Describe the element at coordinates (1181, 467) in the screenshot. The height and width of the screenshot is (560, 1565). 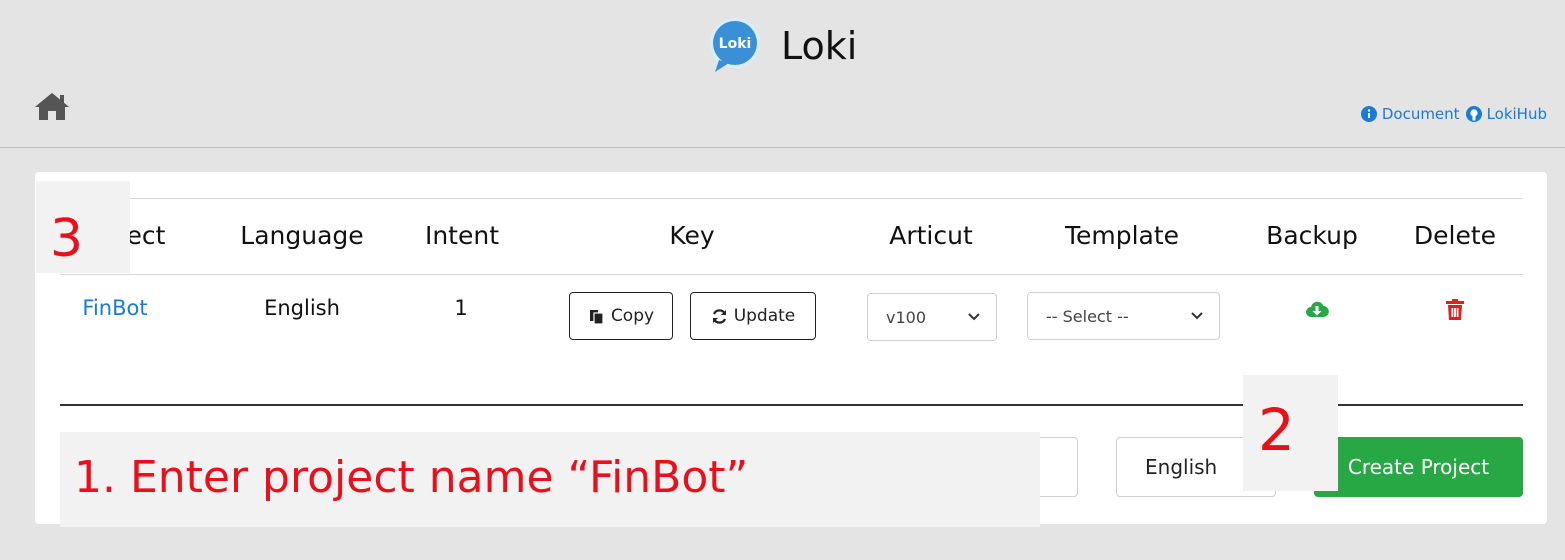
I see `project-language-select-value: English` at that location.